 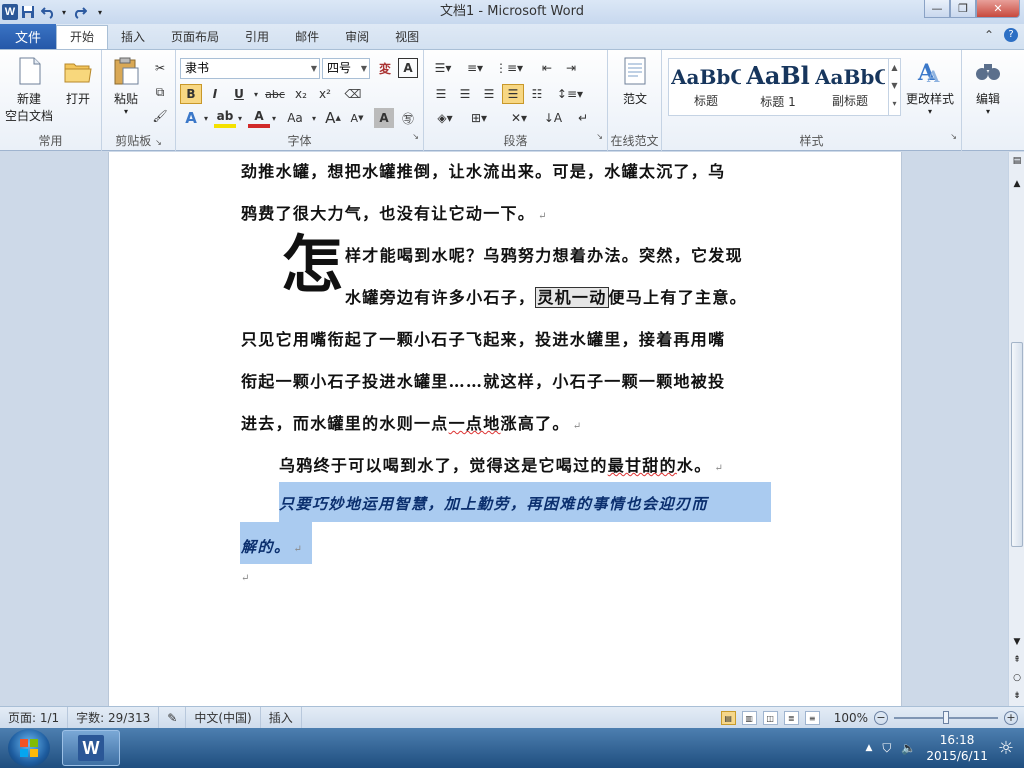 What do you see at coordinates (29, 90) in the screenshot?
I see `new-blank-document-button: 新建 空白文档` at bounding box center [29, 90].